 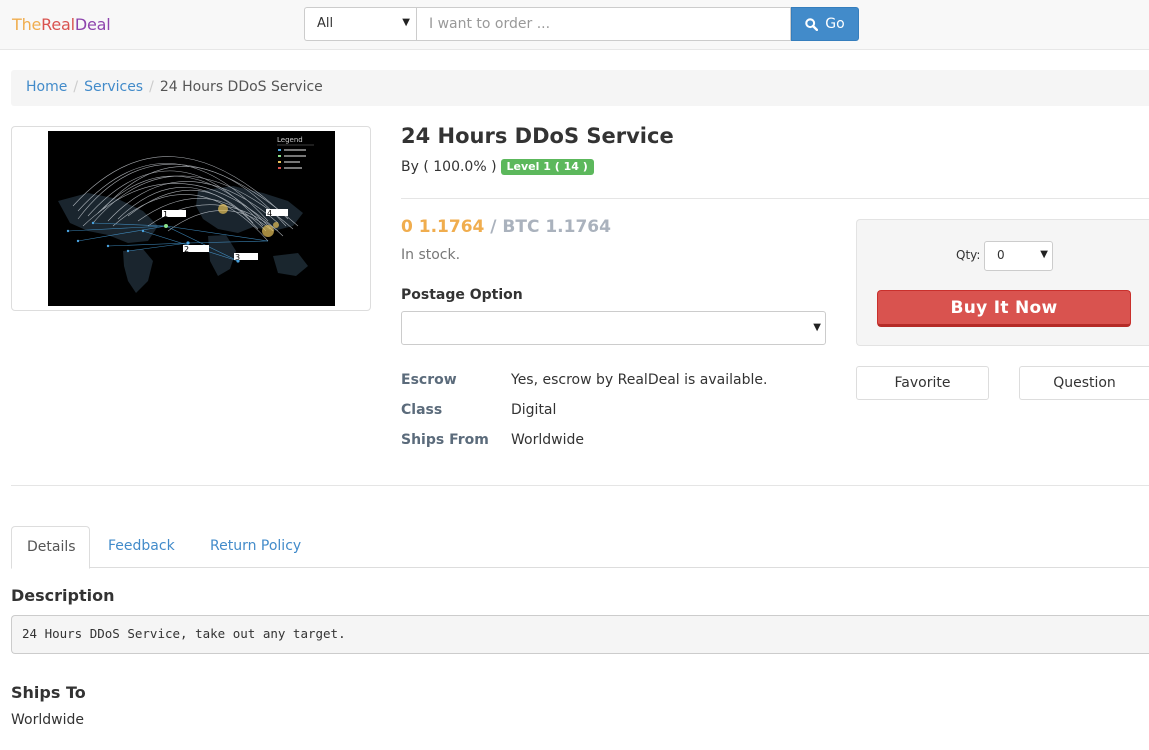 What do you see at coordinates (290, 140) in the screenshot?
I see `legend-title: Legend` at bounding box center [290, 140].